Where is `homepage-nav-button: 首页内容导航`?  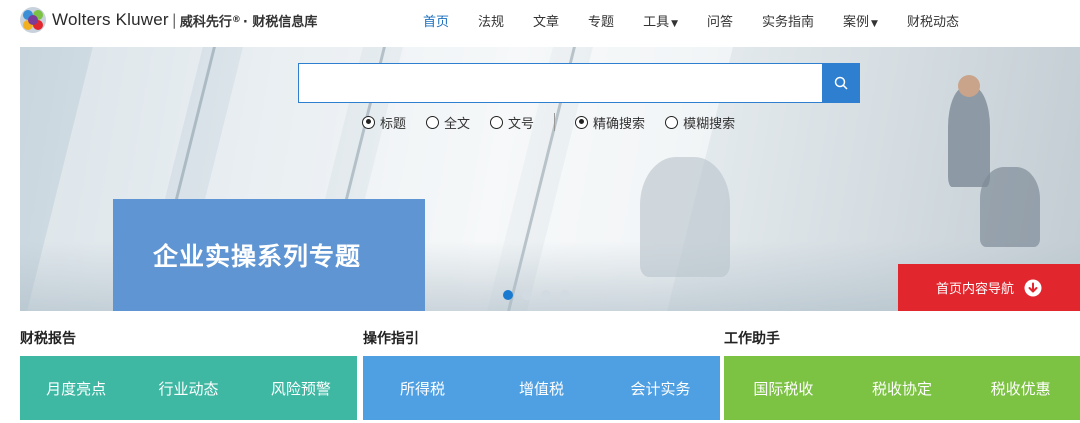 homepage-nav-button: 首页内容导航 is located at coordinates (989, 287).